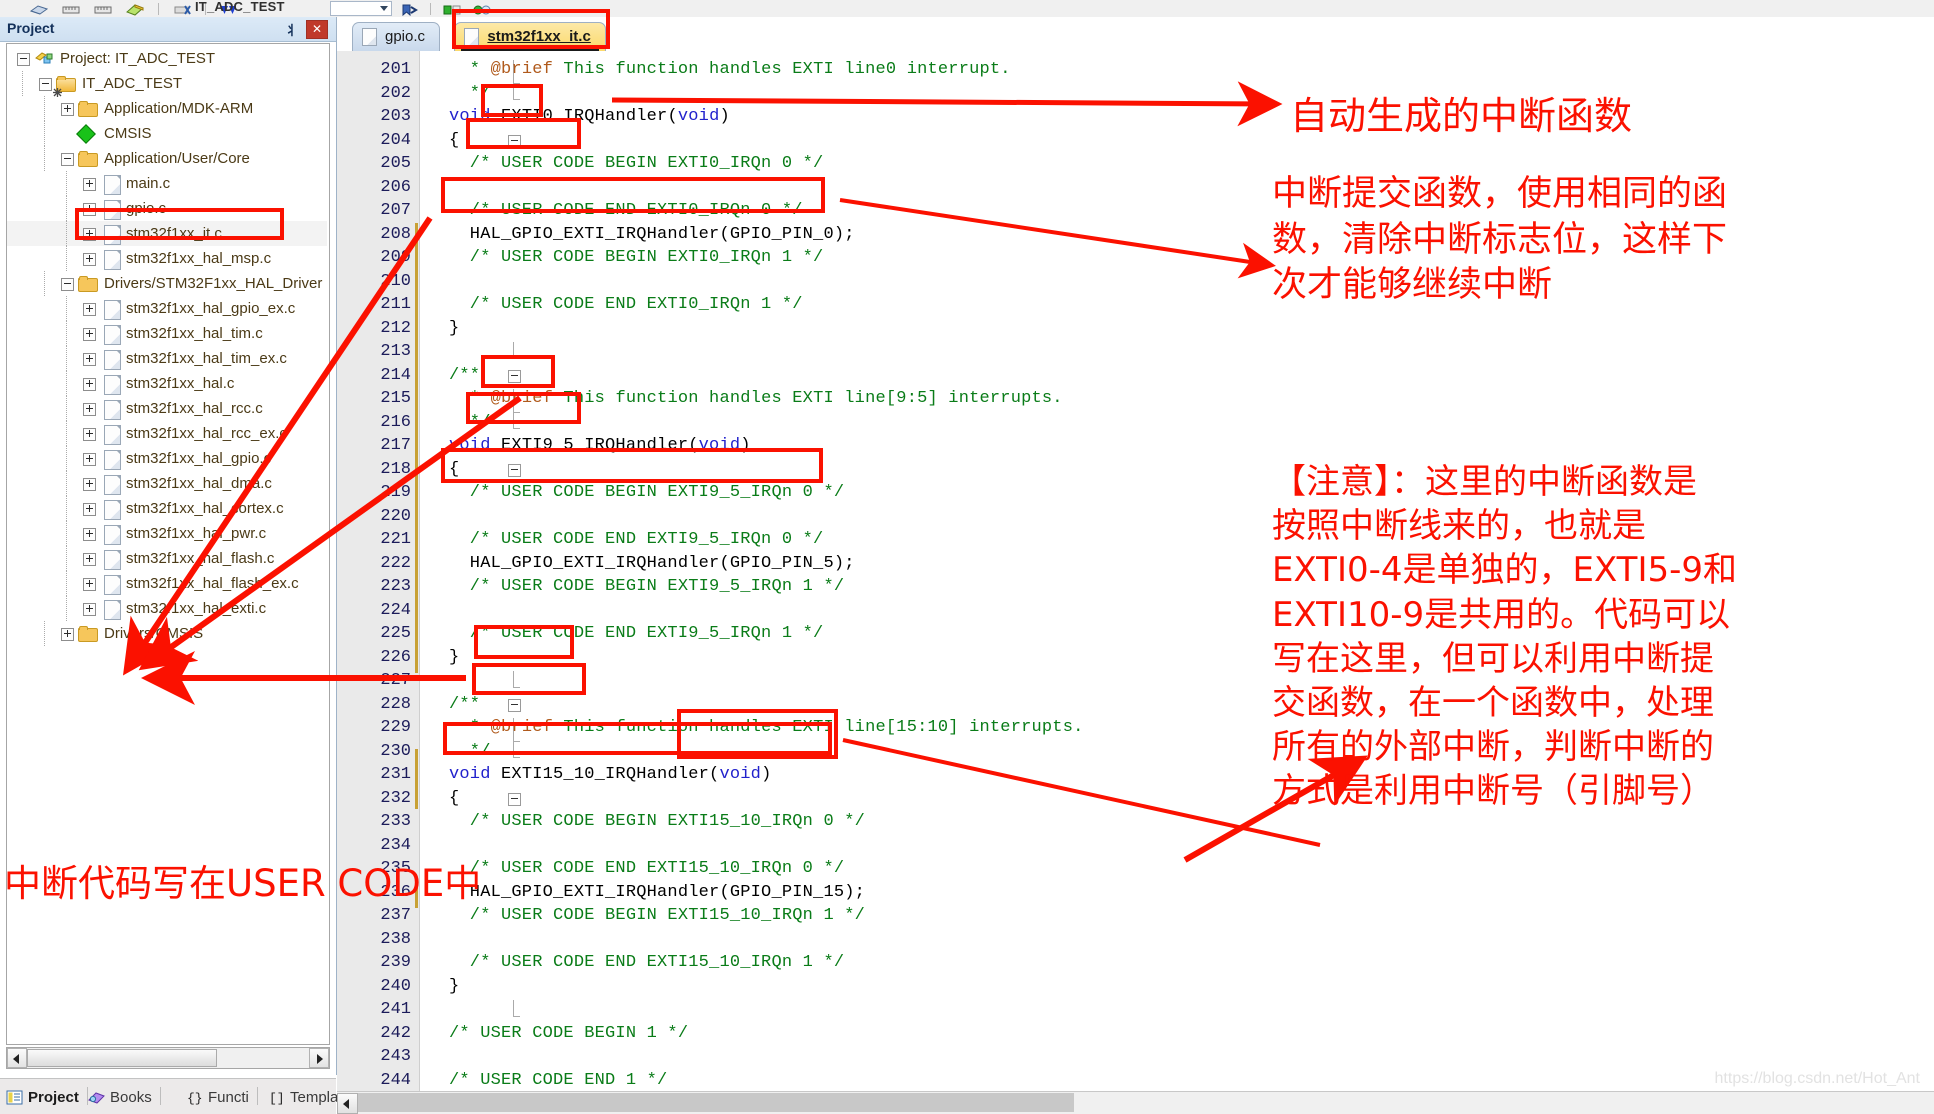 The image size is (1934, 1114). What do you see at coordinates (452, 9) in the screenshot?
I see `options-icon` at bounding box center [452, 9].